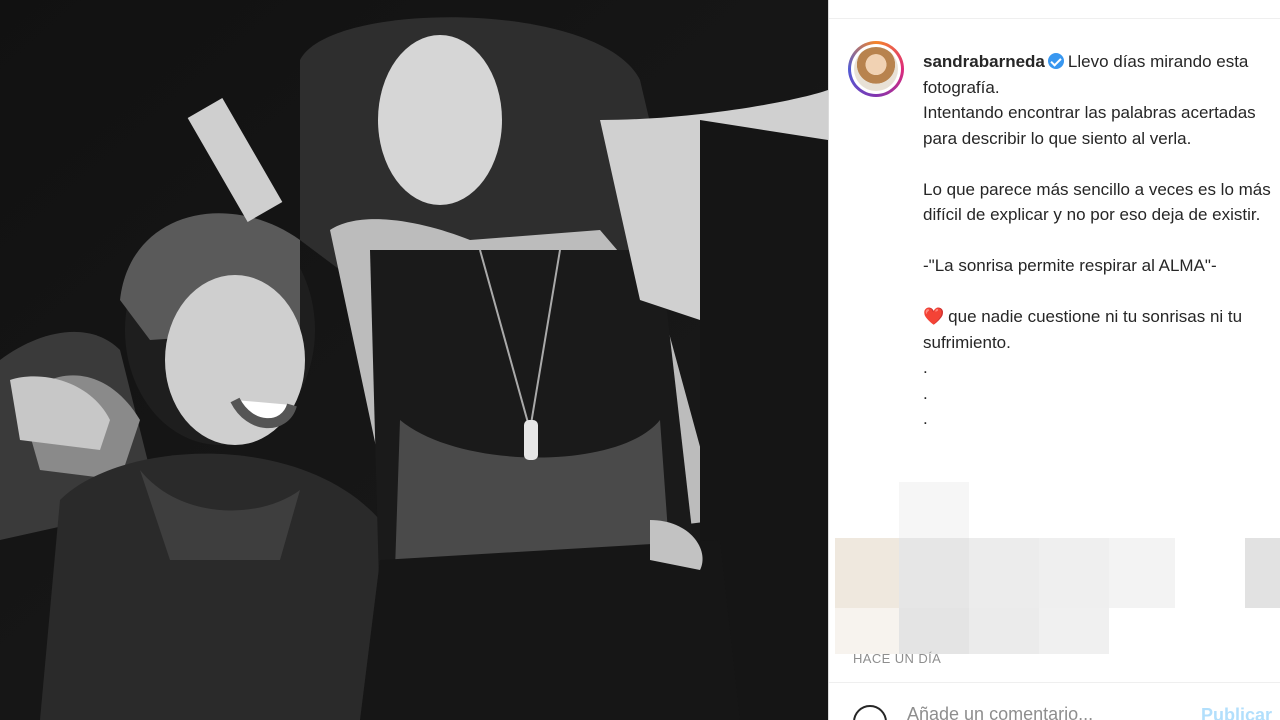 This screenshot has height=720, width=1280. I want to click on avatar, so click(876, 69).